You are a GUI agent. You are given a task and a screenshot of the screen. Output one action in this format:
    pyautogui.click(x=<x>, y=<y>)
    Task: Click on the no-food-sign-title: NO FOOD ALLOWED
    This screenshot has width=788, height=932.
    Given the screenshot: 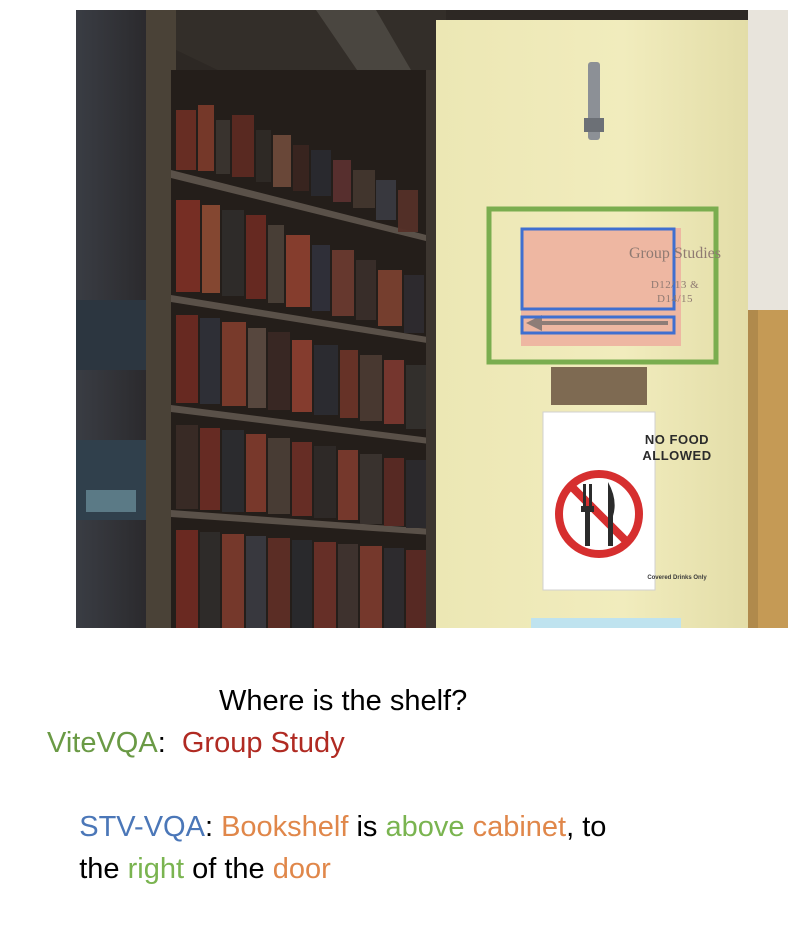 What is the action you would take?
    pyautogui.click(x=677, y=448)
    